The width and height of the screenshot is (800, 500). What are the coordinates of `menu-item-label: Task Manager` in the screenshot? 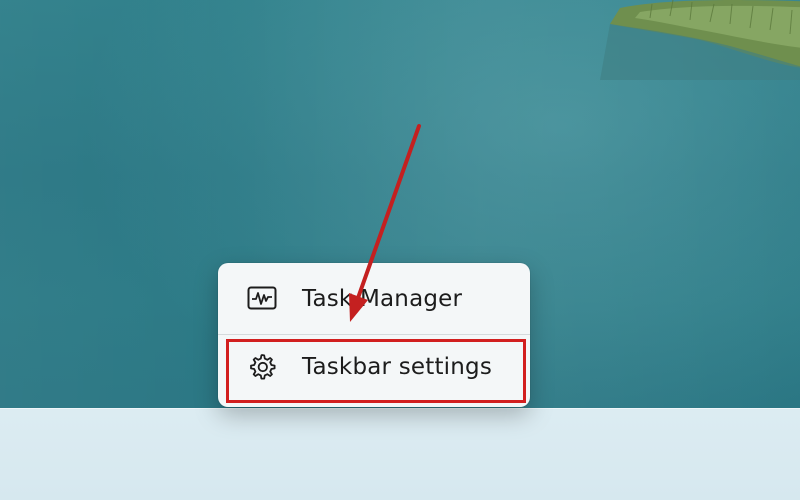 It's located at (382, 299).